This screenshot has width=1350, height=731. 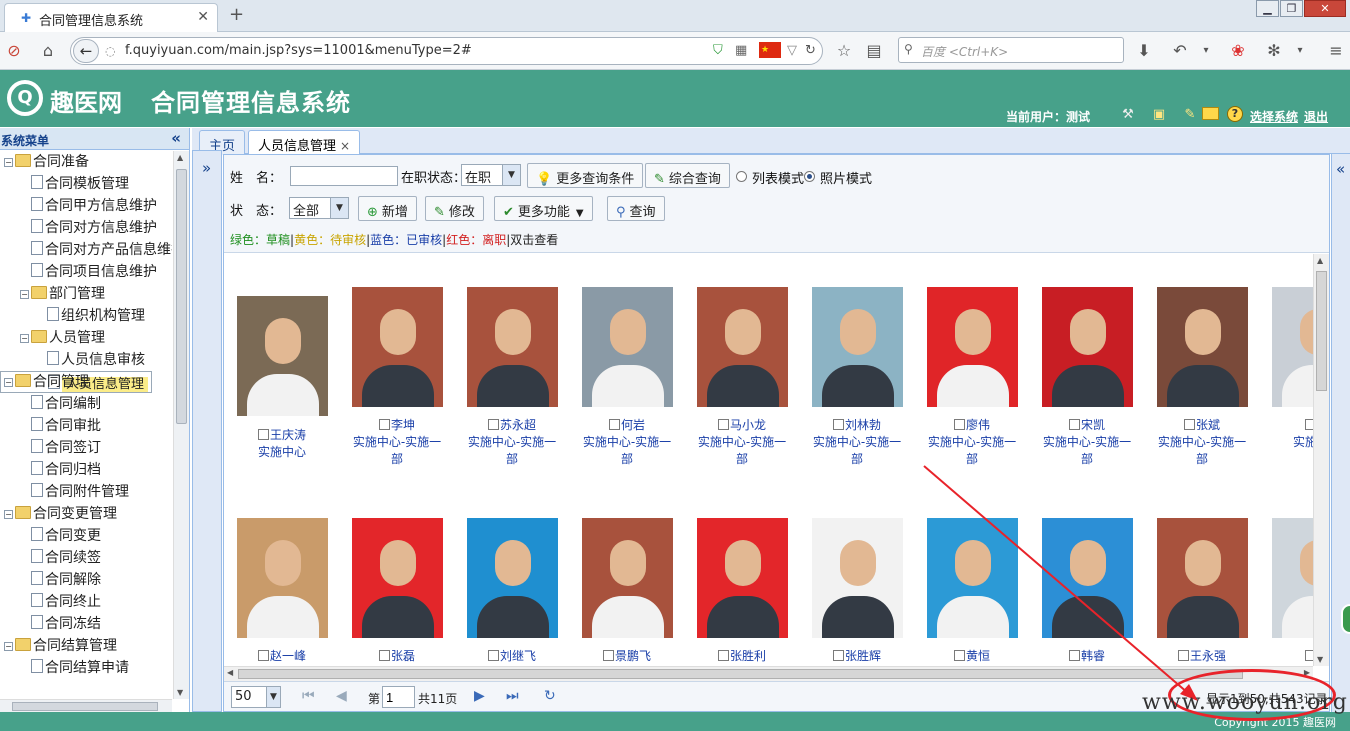 I want to click on home-icon: ⌂, so click(x=48, y=51).